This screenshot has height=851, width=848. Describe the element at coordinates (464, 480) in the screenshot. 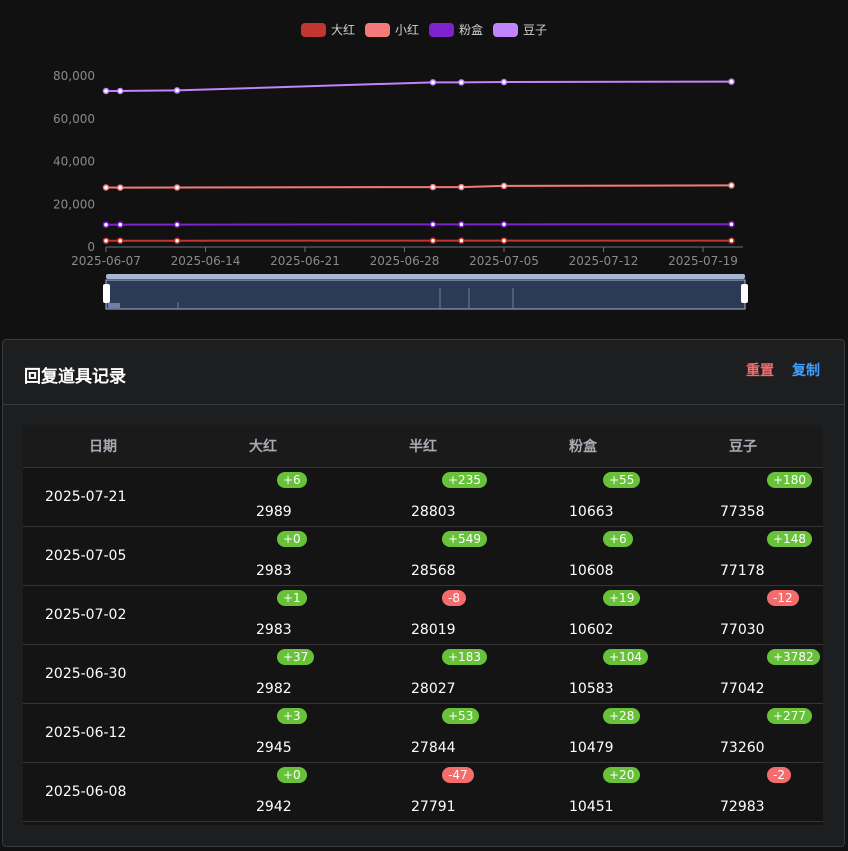

I see `delta-badge: +235` at that location.